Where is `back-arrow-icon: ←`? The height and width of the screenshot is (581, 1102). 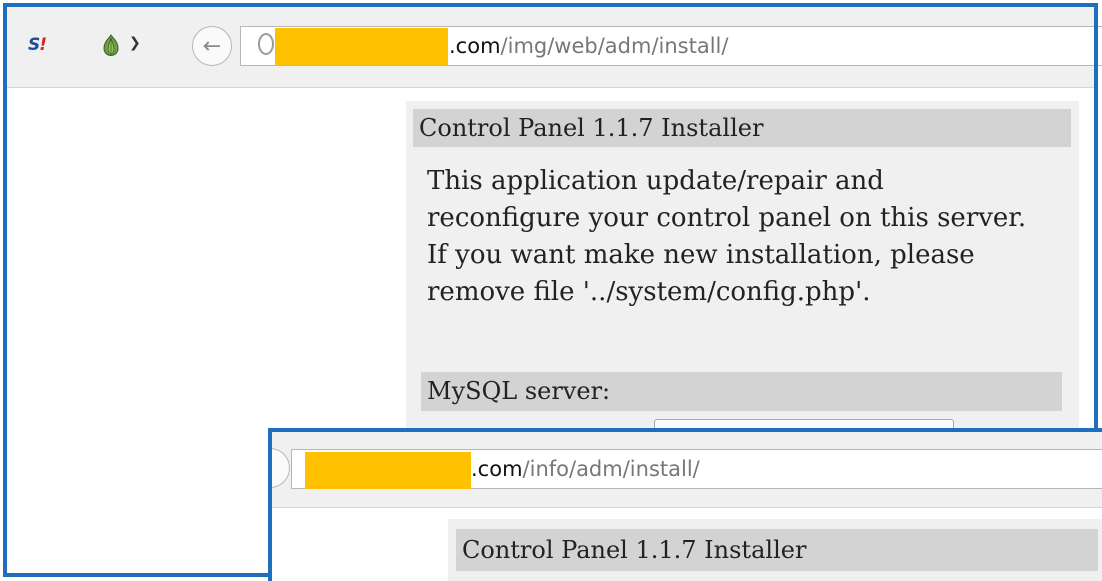 back-arrow-icon: ← is located at coordinates (212, 46).